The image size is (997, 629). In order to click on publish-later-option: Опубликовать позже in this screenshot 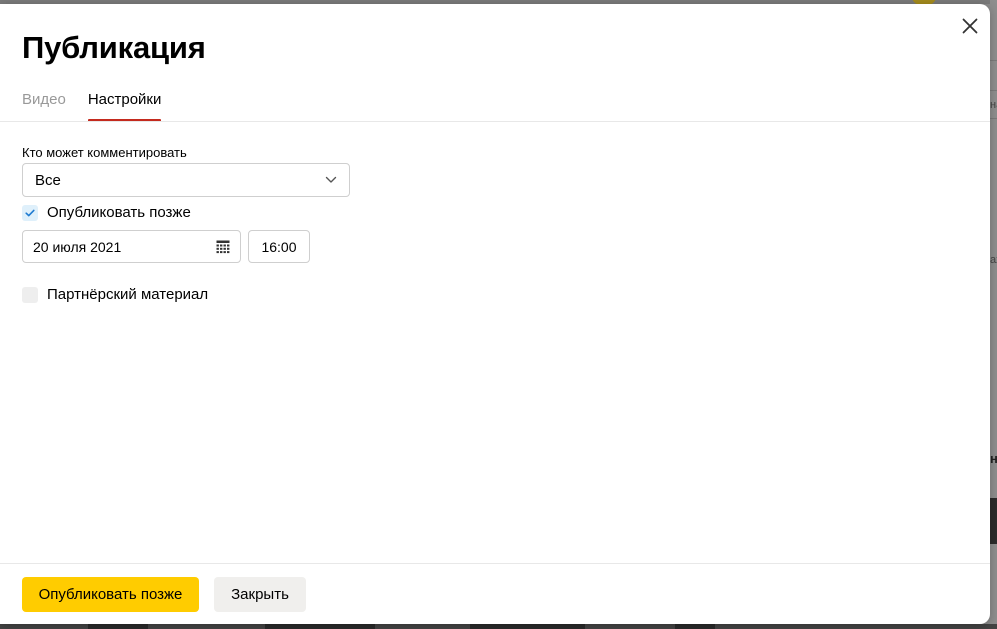, I will do `click(106, 212)`.